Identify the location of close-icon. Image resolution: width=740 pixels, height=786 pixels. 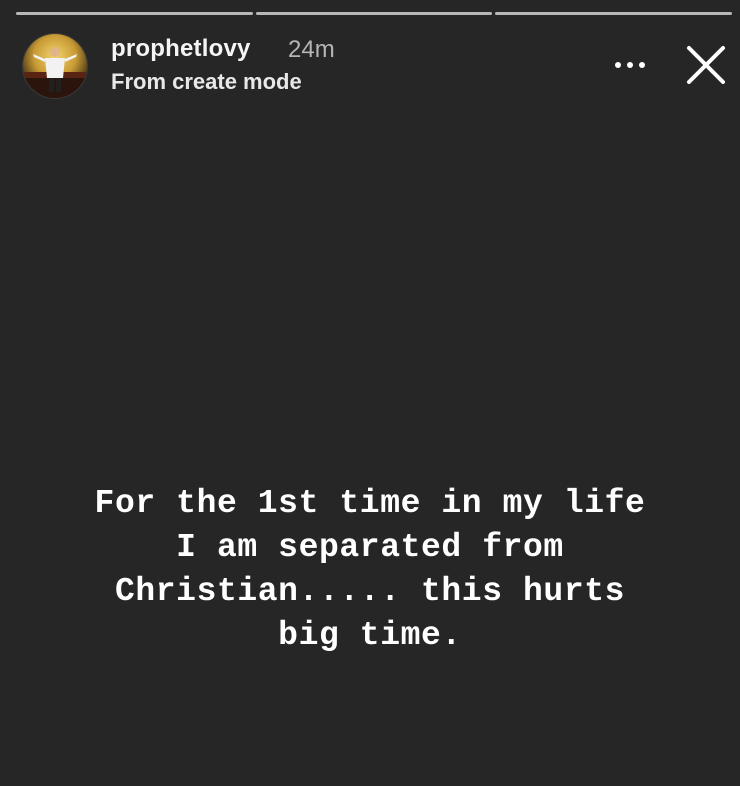
(706, 65).